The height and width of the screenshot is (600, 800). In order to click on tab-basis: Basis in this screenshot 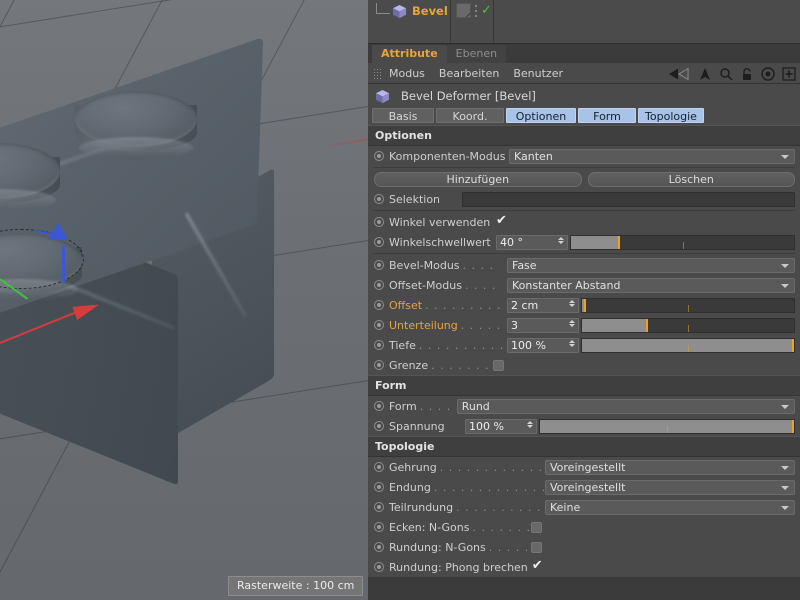, I will do `click(403, 115)`.